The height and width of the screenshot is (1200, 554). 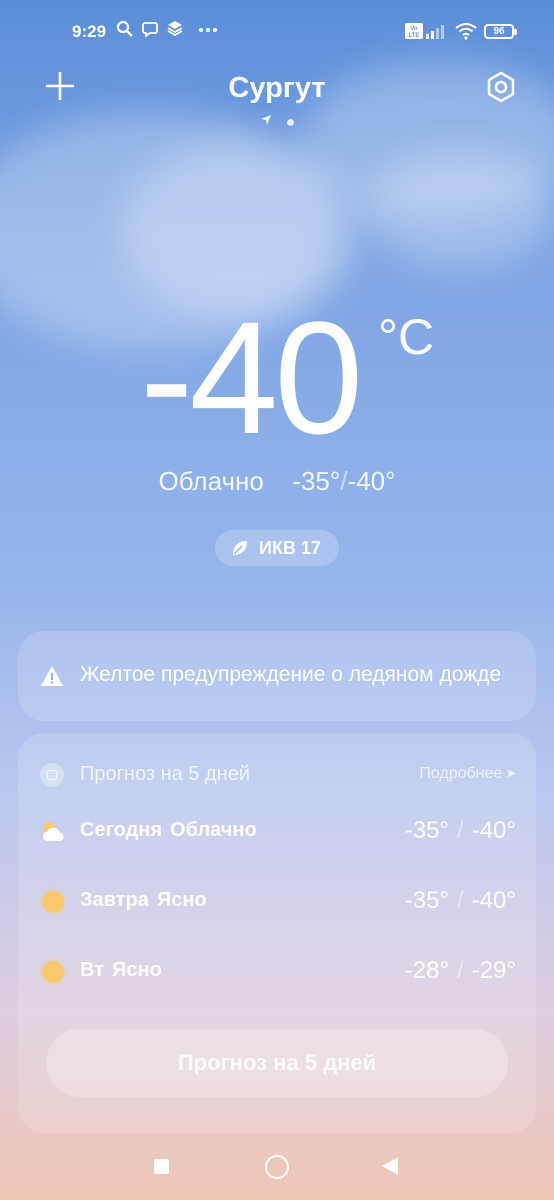 What do you see at coordinates (277, 1167) in the screenshot?
I see `home-button` at bounding box center [277, 1167].